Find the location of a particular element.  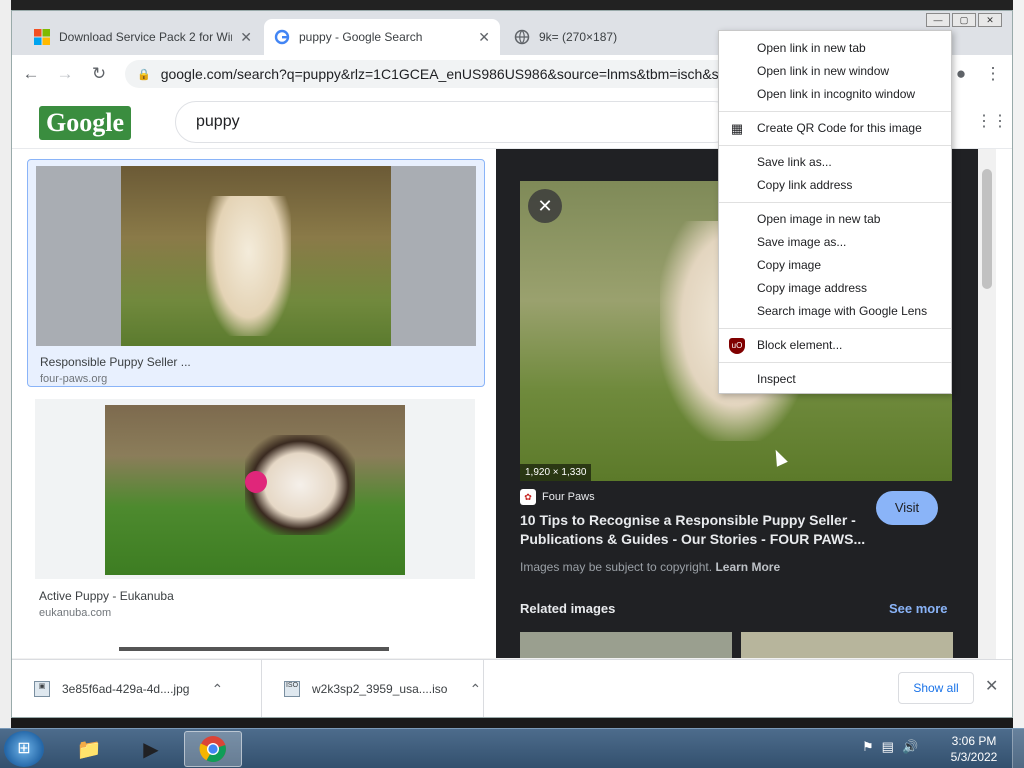

window-controls: — ▢ ✕ is located at coordinates (964, 20).